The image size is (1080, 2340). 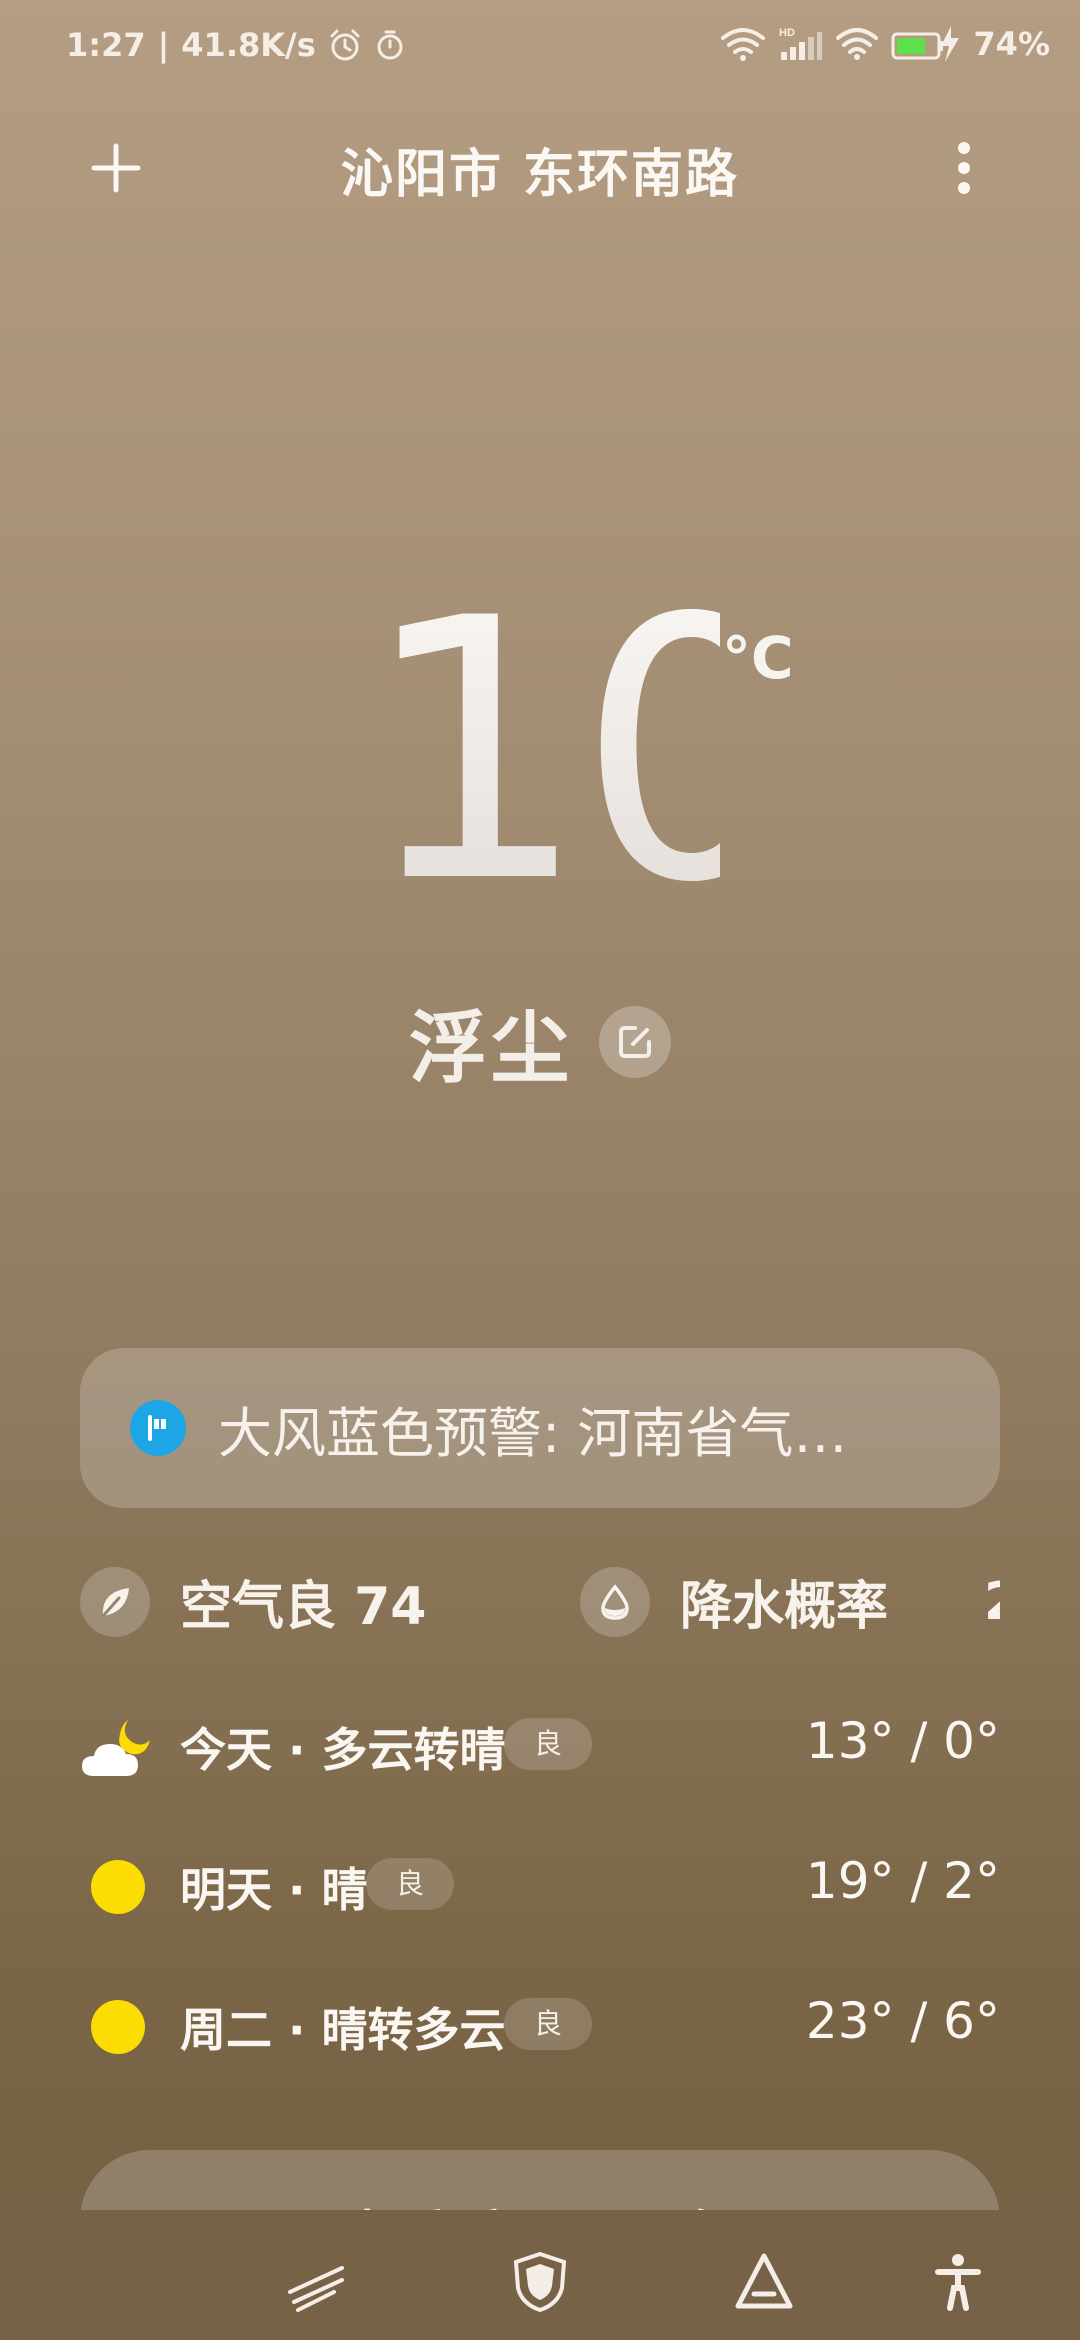 What do you see at coordinates (540, 2282) in the screenshot?
I see `shield-icon` at bounding box center [540, 2282].